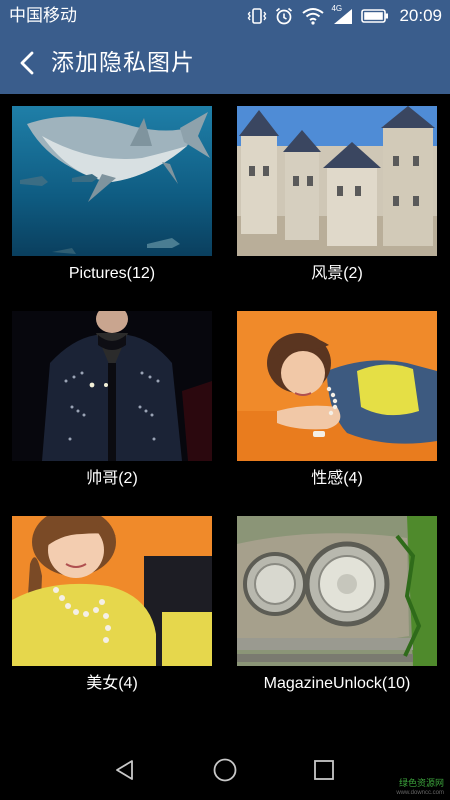 This screenshot has width=450, height=800. I want to click on album-label: 帅哥(2), so click(112, 478).